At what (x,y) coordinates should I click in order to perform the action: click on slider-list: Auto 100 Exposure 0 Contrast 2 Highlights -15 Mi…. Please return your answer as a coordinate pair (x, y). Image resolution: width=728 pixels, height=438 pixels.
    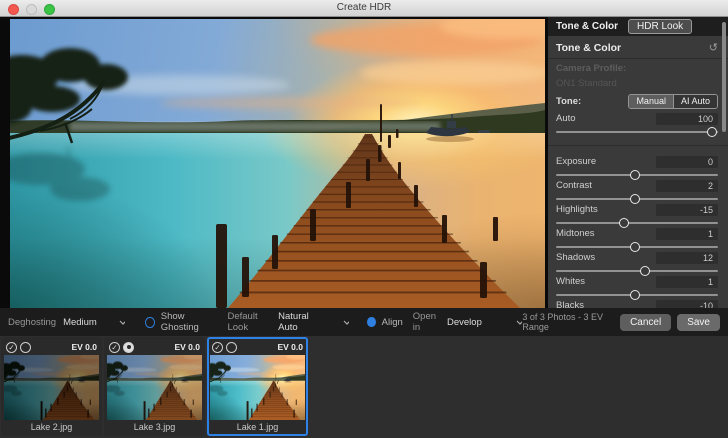
    Looking at the image, I should click on (638, 210).